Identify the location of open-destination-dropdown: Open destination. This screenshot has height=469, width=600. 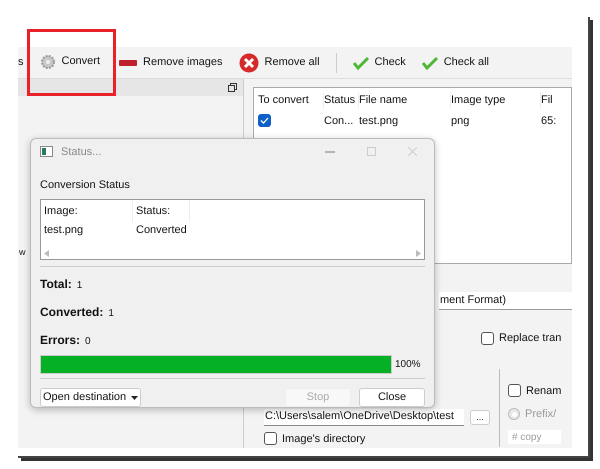
(91, 397).